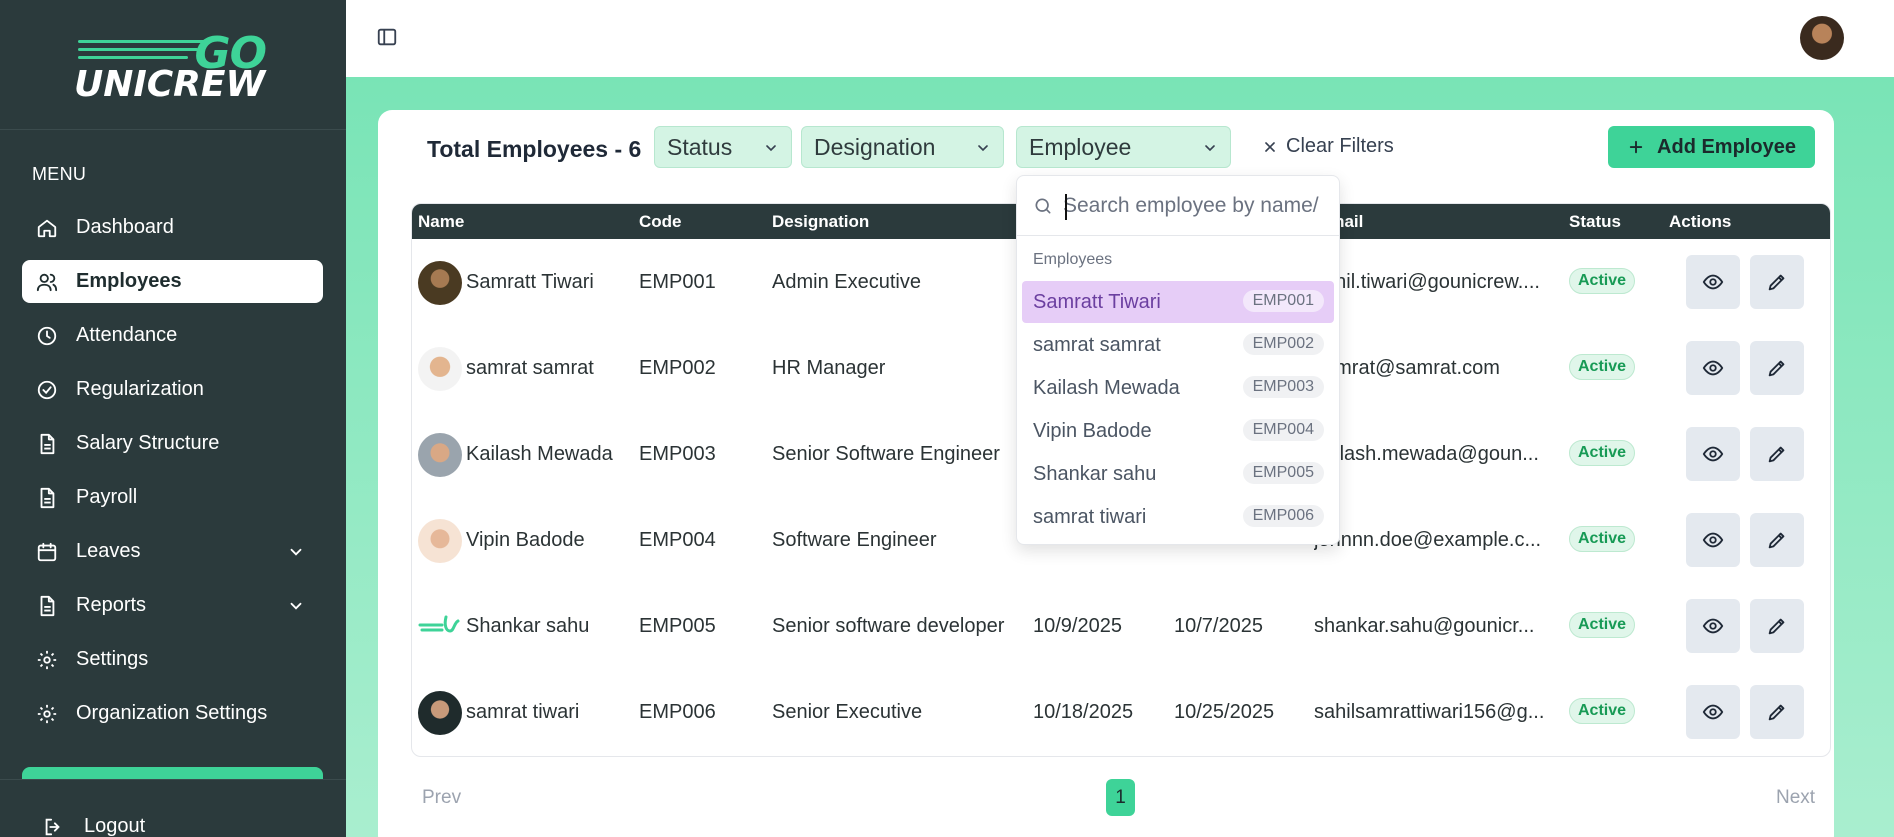 Image resolution: width=1894 pixels, height=837 pixels. I want to click on sidebar-item-regularization: Regularization, so click(172, 389).